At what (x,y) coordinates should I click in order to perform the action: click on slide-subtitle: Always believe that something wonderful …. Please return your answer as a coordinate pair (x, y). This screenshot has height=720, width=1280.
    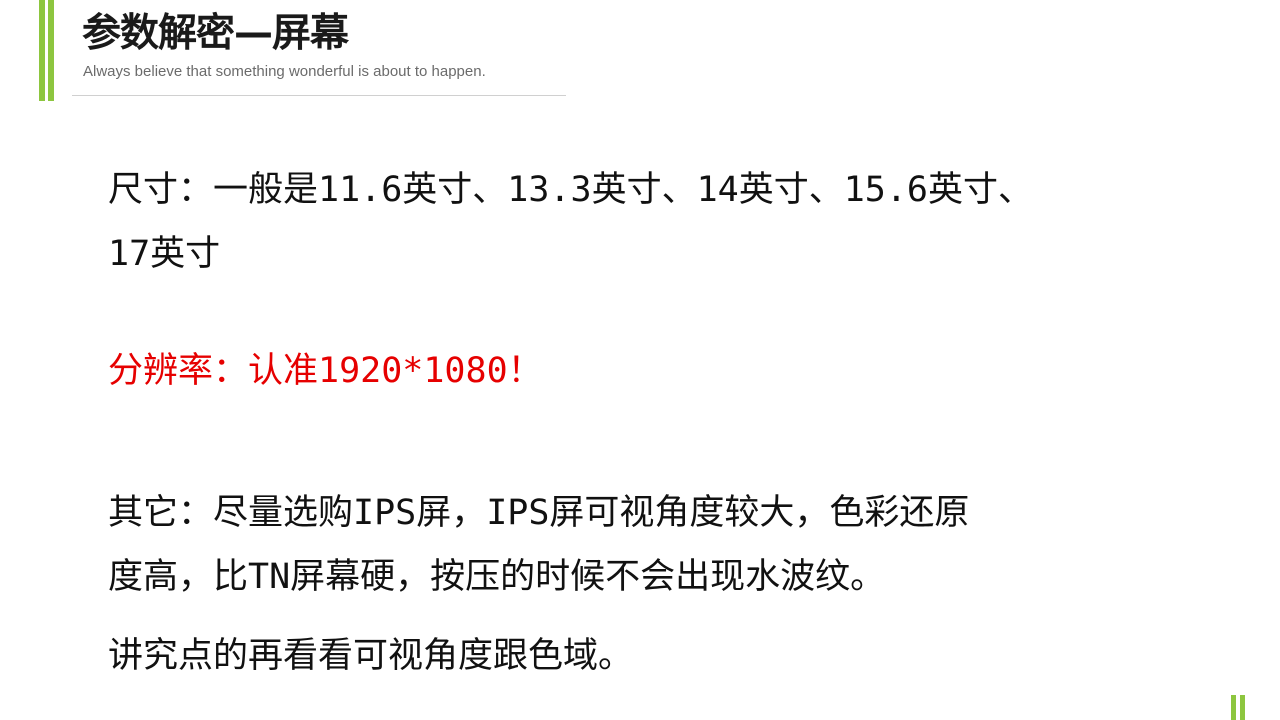
    Looking at the image, I should click on (284, 71).